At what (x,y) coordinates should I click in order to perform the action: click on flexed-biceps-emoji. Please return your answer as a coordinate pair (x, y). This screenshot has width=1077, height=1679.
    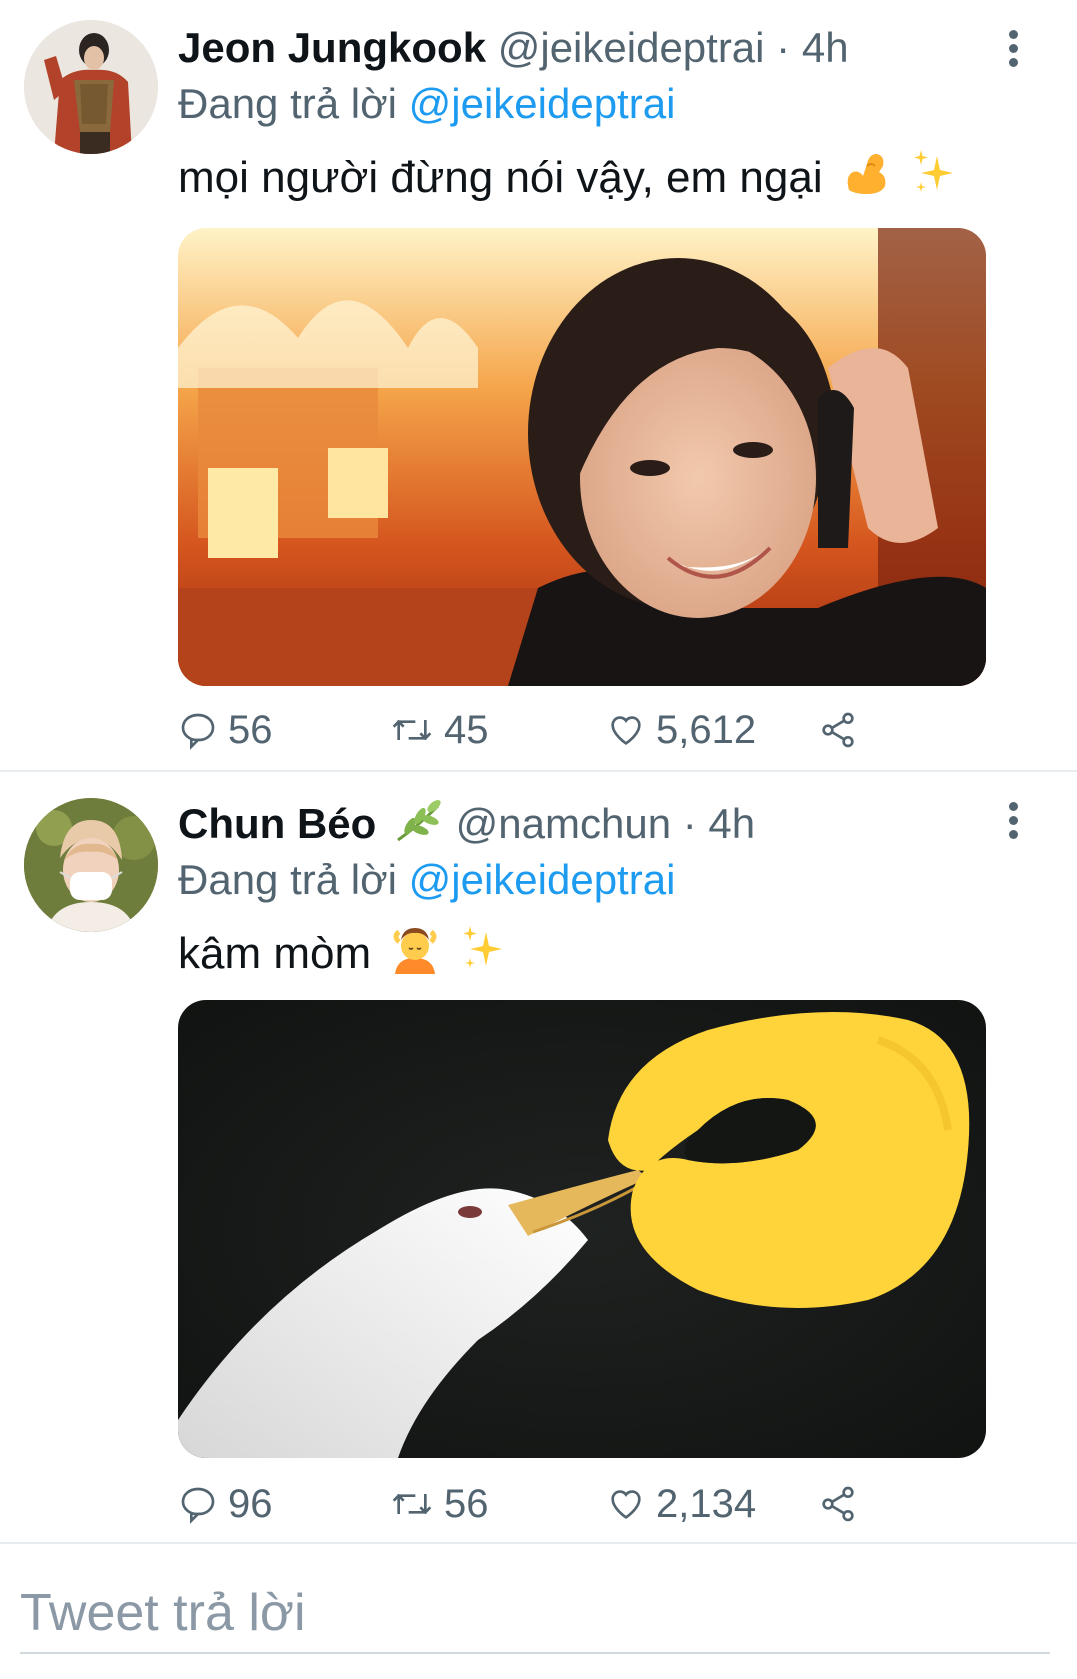
    Looking at the image, I should click on (867, 178).